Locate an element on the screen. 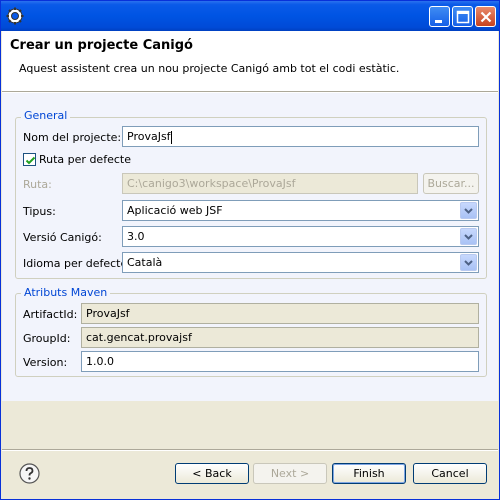 The height and width of the screenshot is (500, 500). version-label: Versió Canigó: is located at coordinates (62, 237).